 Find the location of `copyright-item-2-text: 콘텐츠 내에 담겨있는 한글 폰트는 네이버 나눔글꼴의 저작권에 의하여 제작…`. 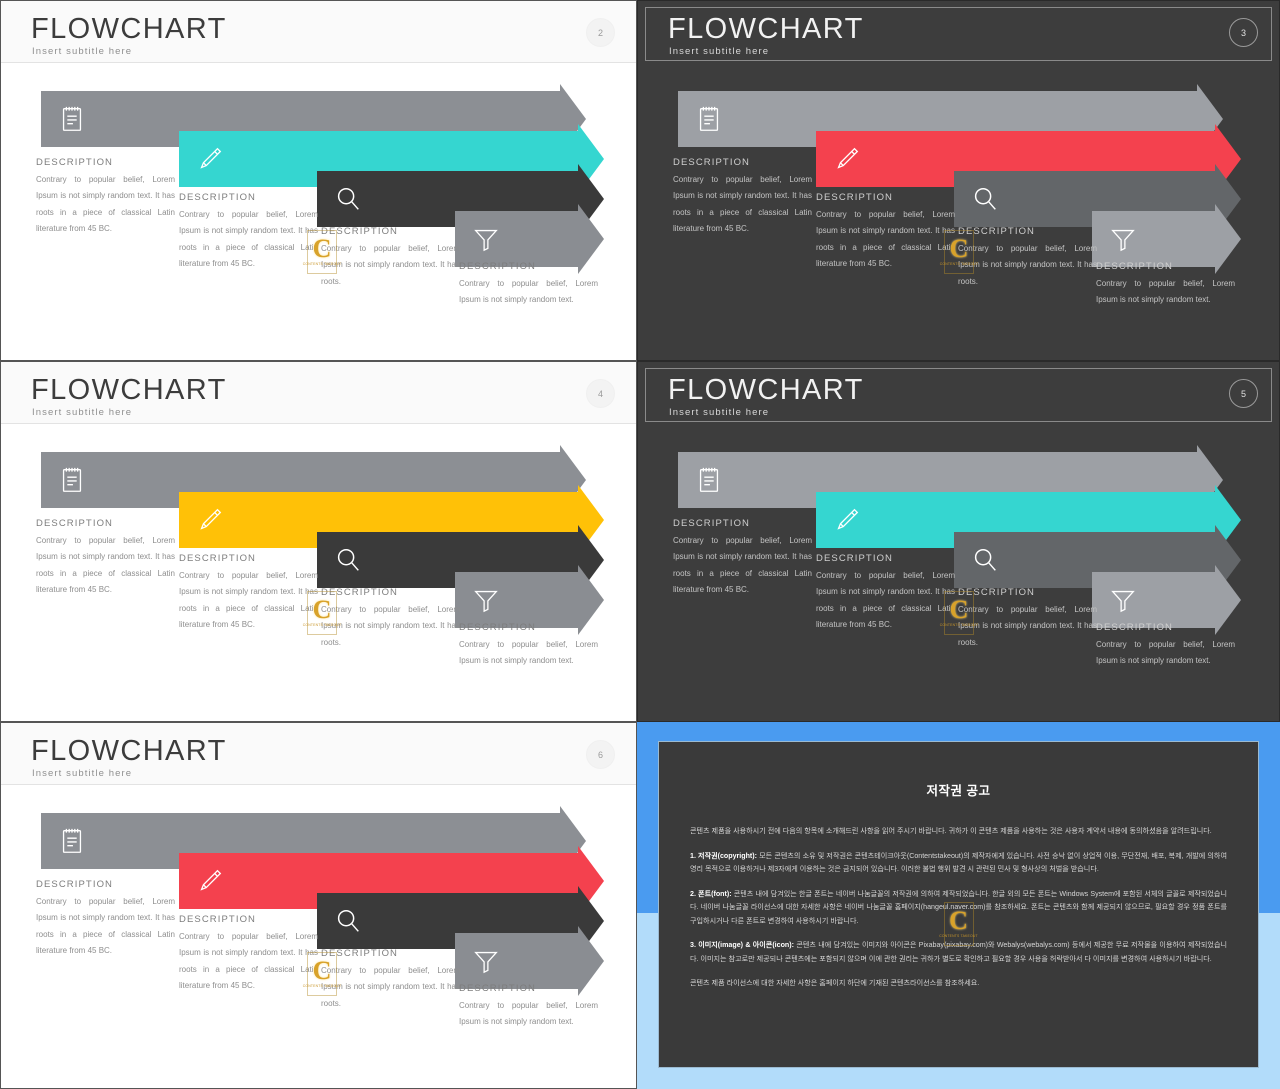

copyright-item-2-text: 콘텐츠 내에 담겨있는 한글 폰트는 네이버 나눔글꼴의 저작권에 의하여 제작… is located at coordinates (958, 907).